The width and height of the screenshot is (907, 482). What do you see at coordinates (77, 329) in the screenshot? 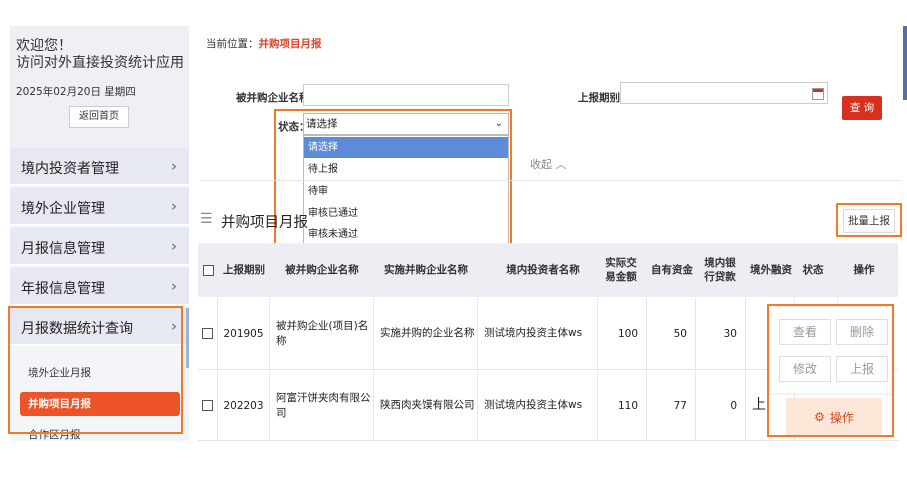
I see `menu-label: 月报数据统计查询` at bounding box center [77, 329].